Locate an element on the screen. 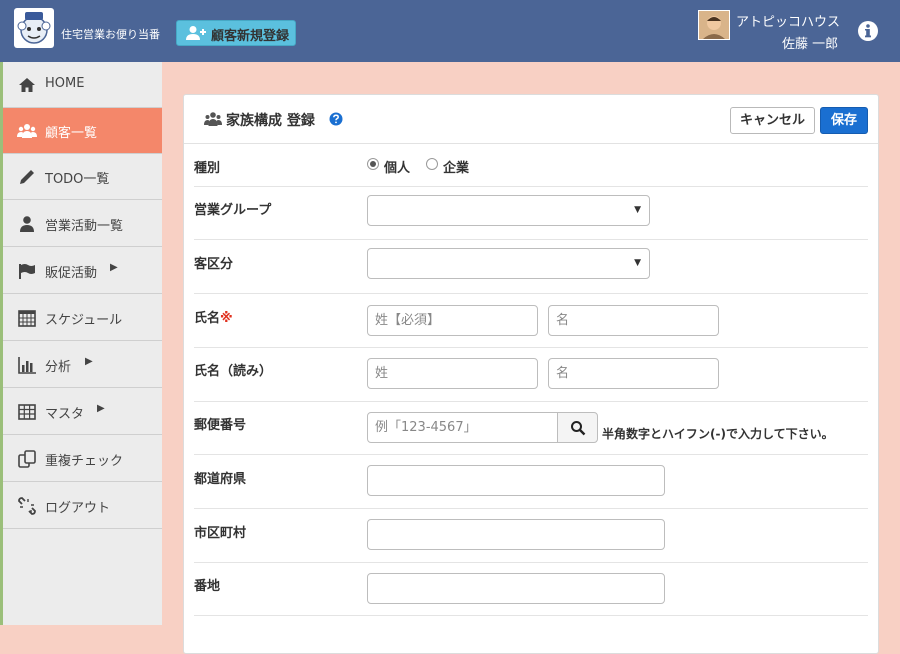 The height and width of the screenshot is (654, 900). type-radio-individual-label: 個人 is located at coordinates (397, 168).